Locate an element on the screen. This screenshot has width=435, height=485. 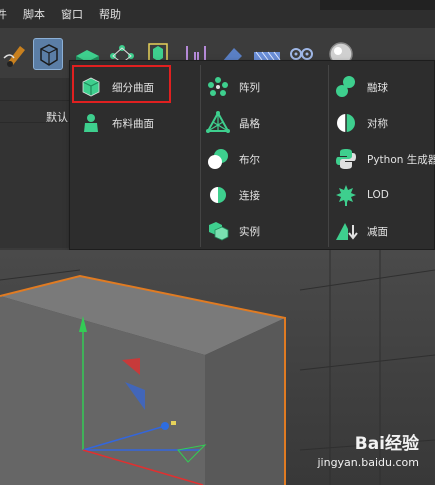
menu-item-window: 窗口 is located at coordinates (72, 14).